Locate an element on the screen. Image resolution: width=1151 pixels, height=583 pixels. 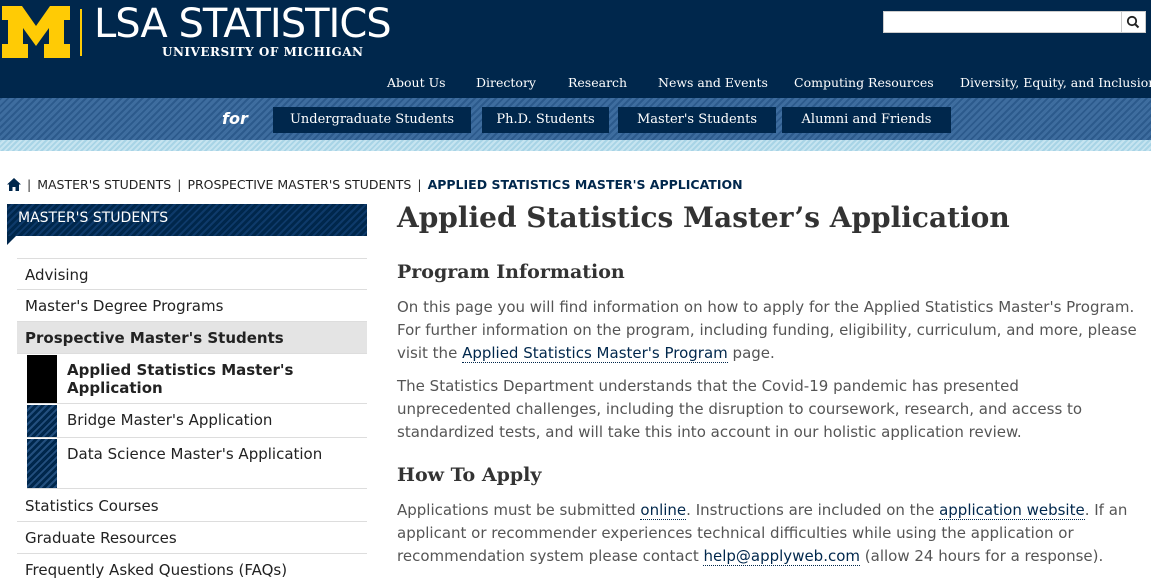
sidebar-item-label: Master's Degree Programs is located at coordinates (124, 306).